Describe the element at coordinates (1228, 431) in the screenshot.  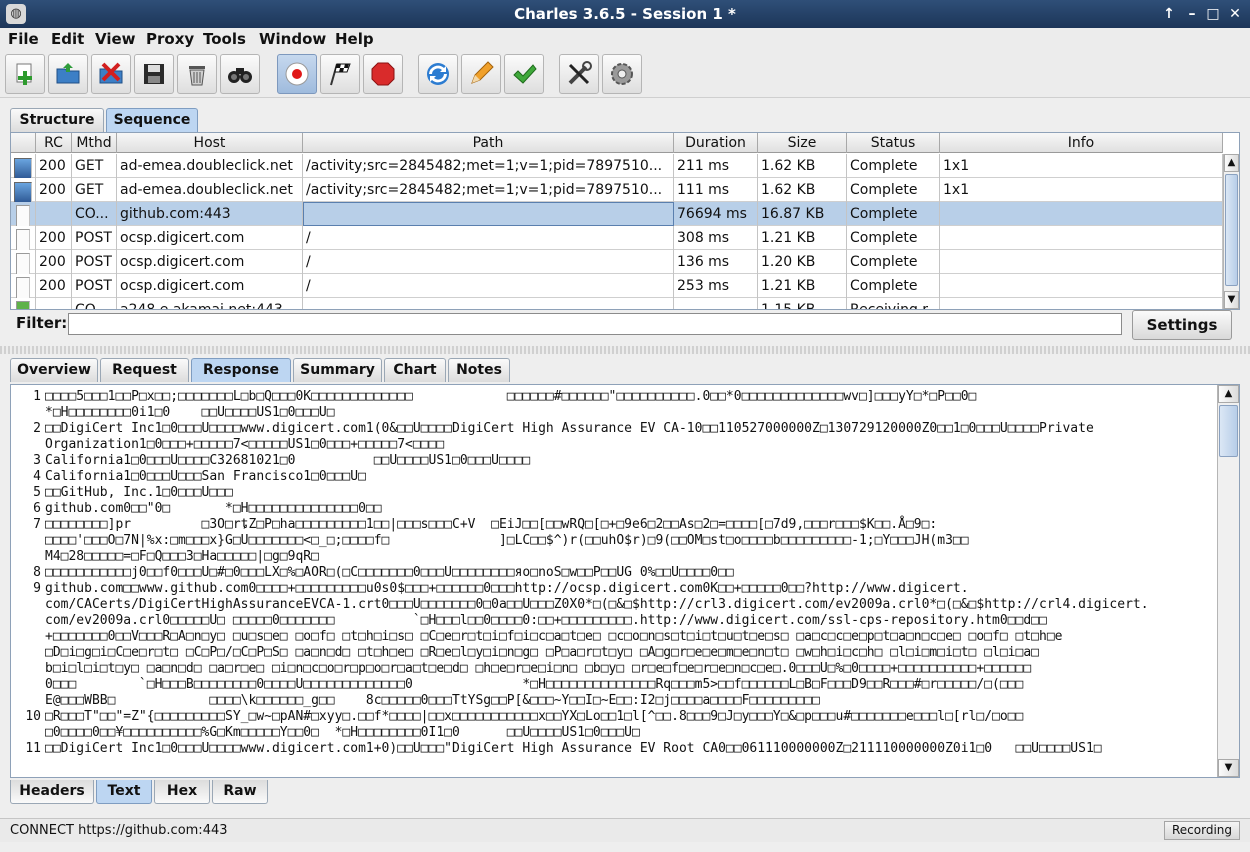
I see `response-scroll-thumb` at that location.